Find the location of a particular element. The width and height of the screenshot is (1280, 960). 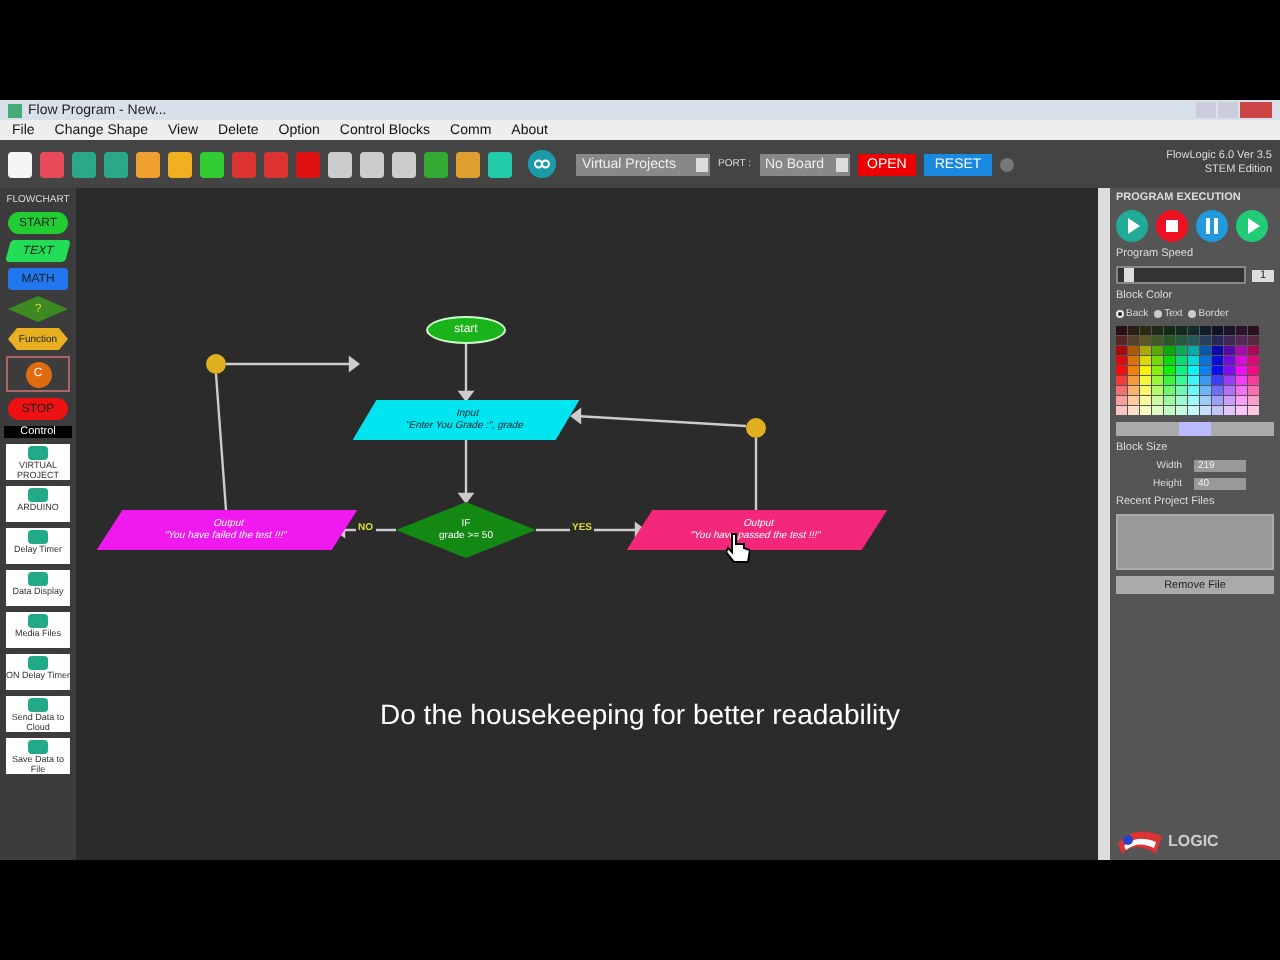

stop-icon is located at coordinates (1172, 226).